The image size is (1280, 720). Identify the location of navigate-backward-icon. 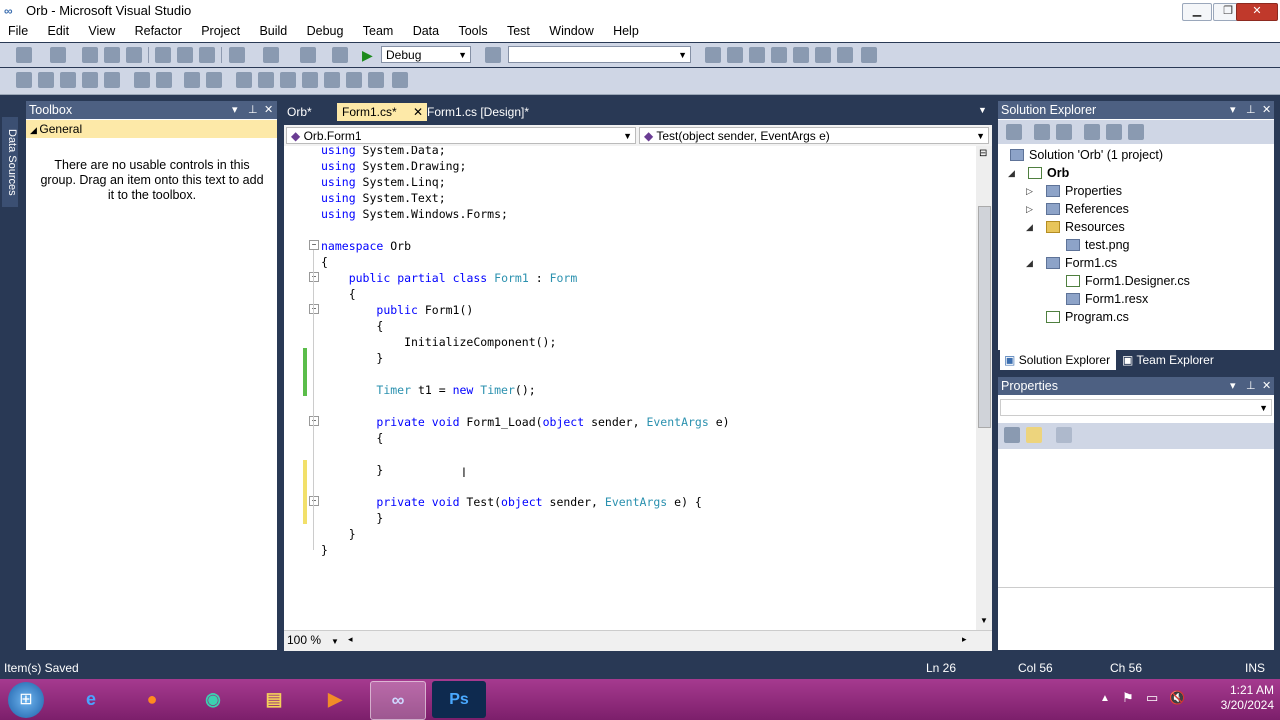
(308, 55).